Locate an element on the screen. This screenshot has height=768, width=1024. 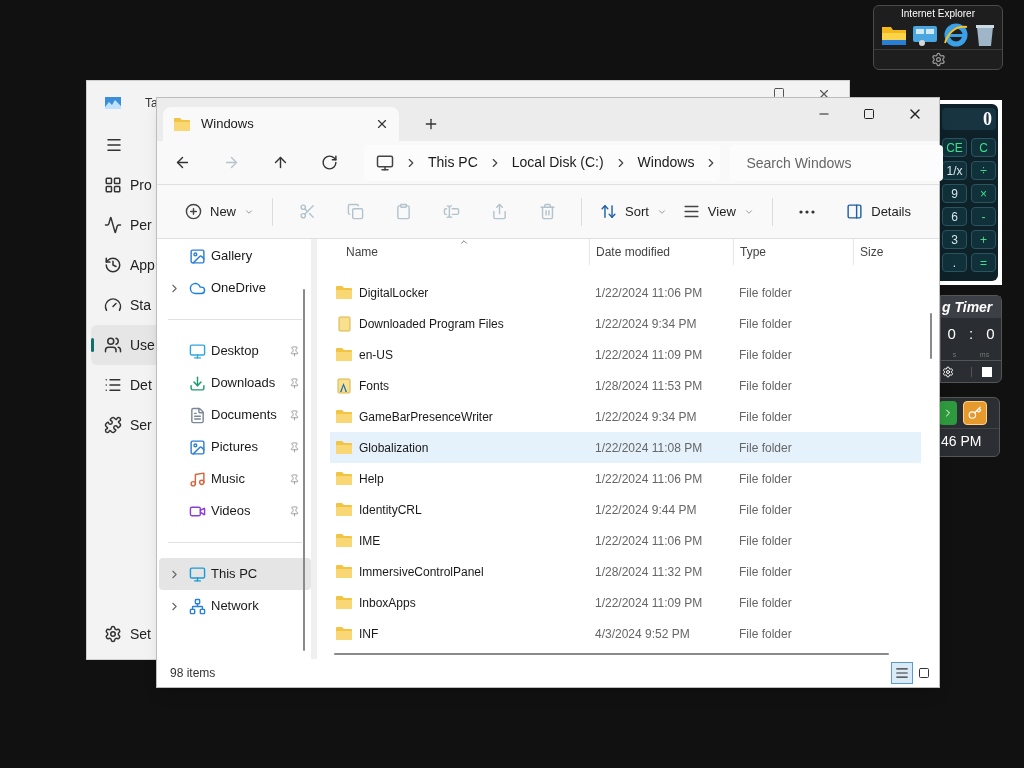
column-header: Name is located at coordinates (459, 252).